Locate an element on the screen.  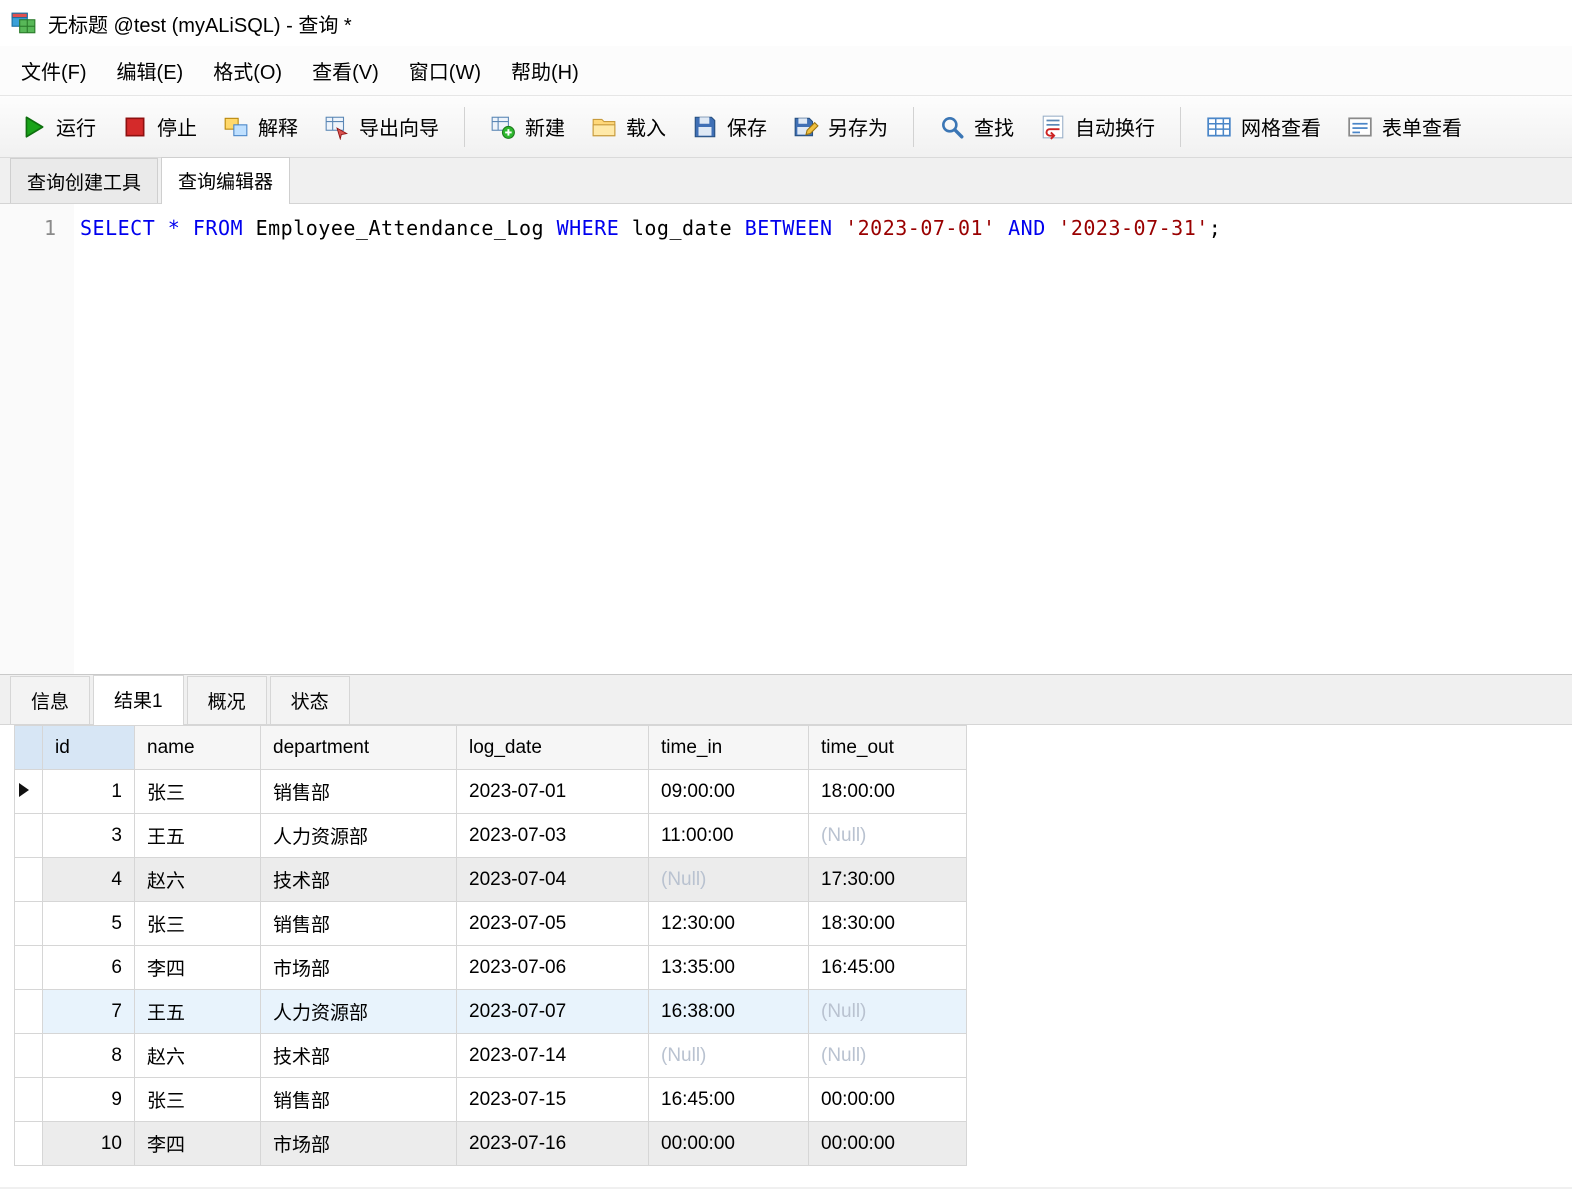
toolbar-button-find: 查找 is located at coordinates (976, 126).